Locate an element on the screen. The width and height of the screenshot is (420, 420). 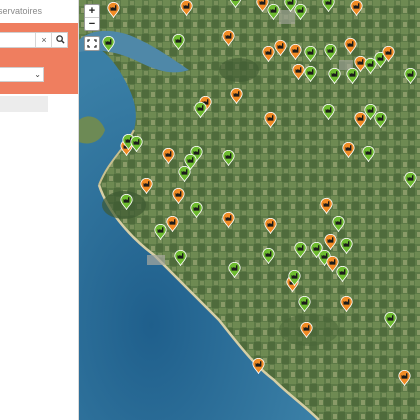
fullscreen-button is located at coordinates (92, 43).